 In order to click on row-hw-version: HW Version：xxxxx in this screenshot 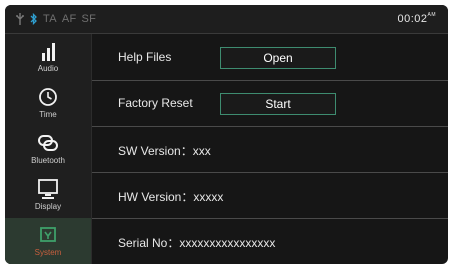, I will do `click(270, 195)`.